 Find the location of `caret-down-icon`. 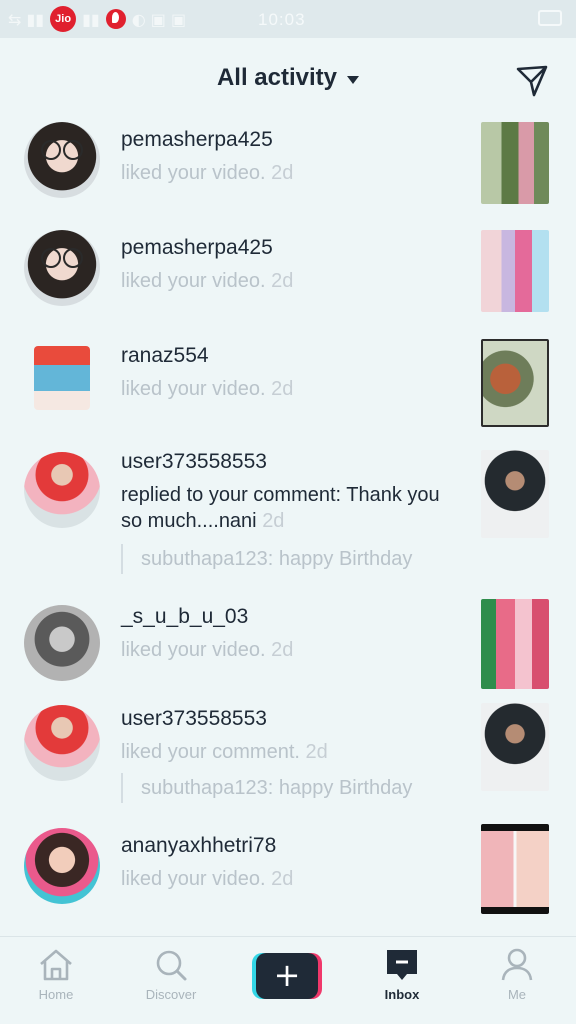

caret-down-icon is located at coordinates (353, 80).